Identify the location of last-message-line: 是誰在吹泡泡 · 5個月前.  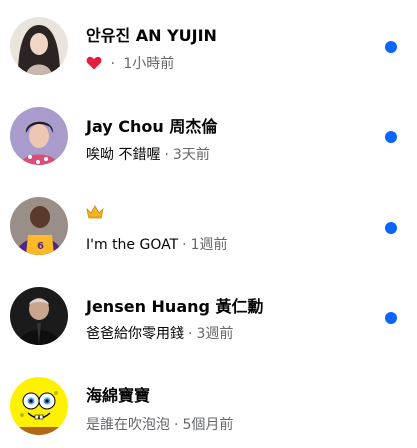
(159, 424).